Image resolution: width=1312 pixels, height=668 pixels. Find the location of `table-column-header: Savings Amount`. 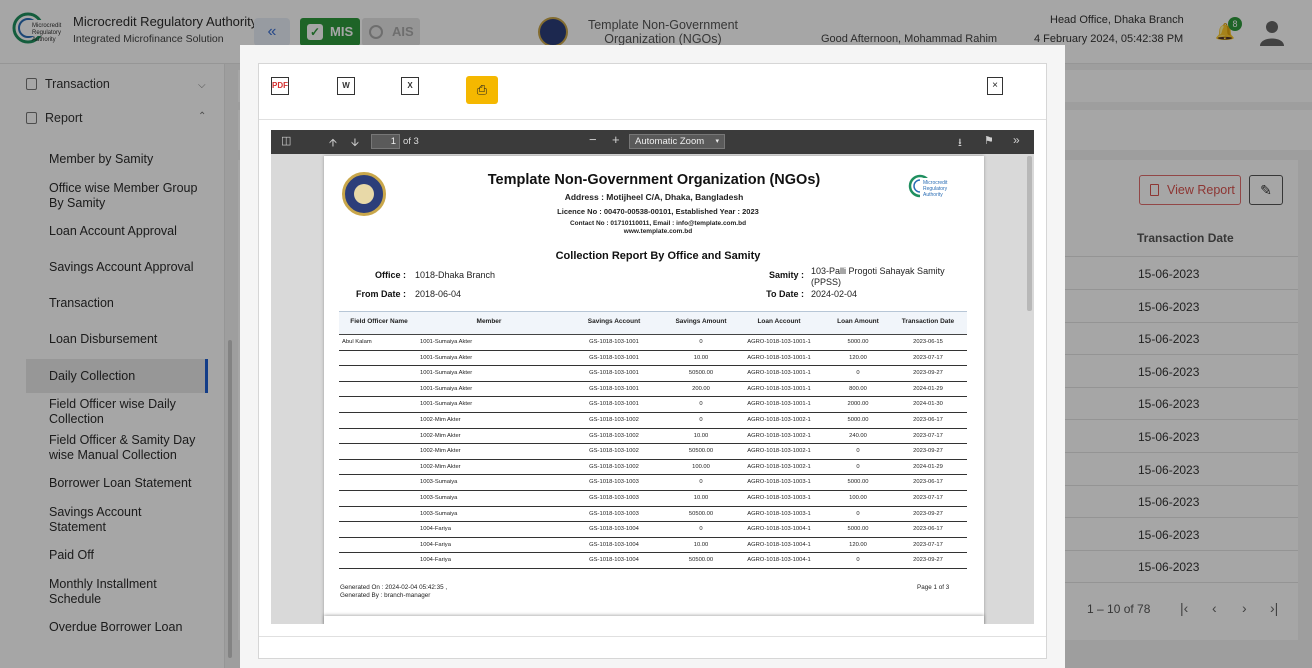

table-column-header: Savings Amount is located at coordinates (701, 321).